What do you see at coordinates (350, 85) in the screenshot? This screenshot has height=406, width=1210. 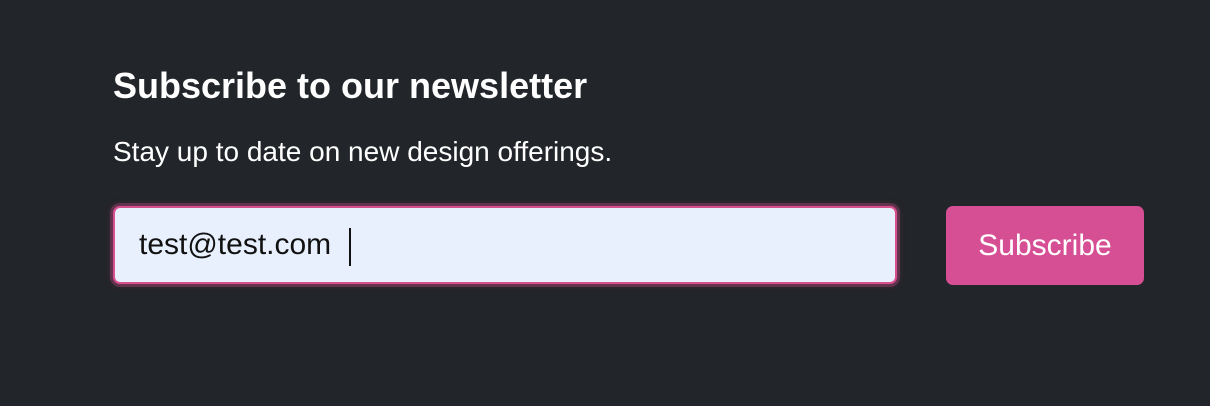 I see `newsletter-heading: Subscribe to our newsletter` at bounding box center [350, 85].